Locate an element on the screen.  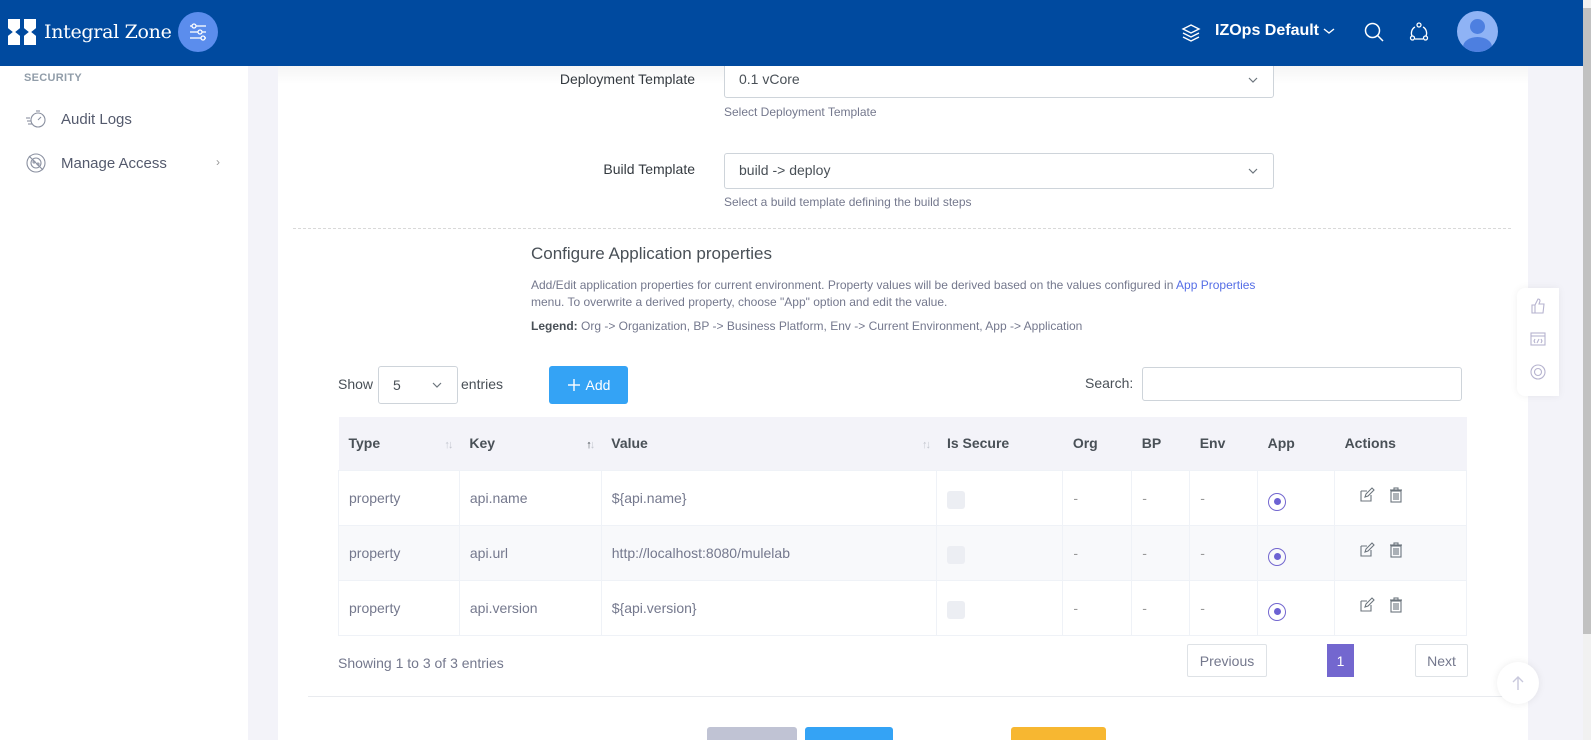
app-properties-link: App Properties is located at coordinates (1215, 285).